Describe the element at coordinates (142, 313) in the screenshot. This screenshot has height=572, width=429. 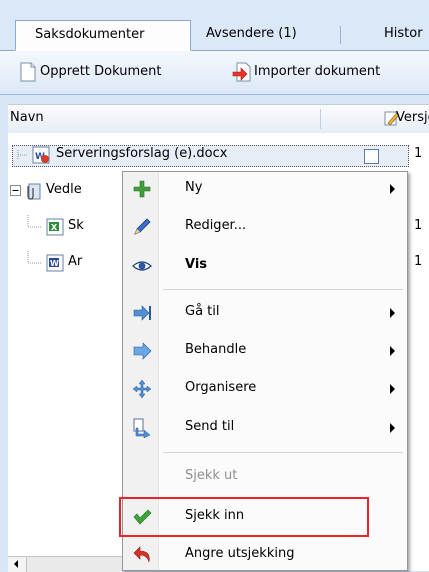
I see `goto-arrow-icon` at that location.